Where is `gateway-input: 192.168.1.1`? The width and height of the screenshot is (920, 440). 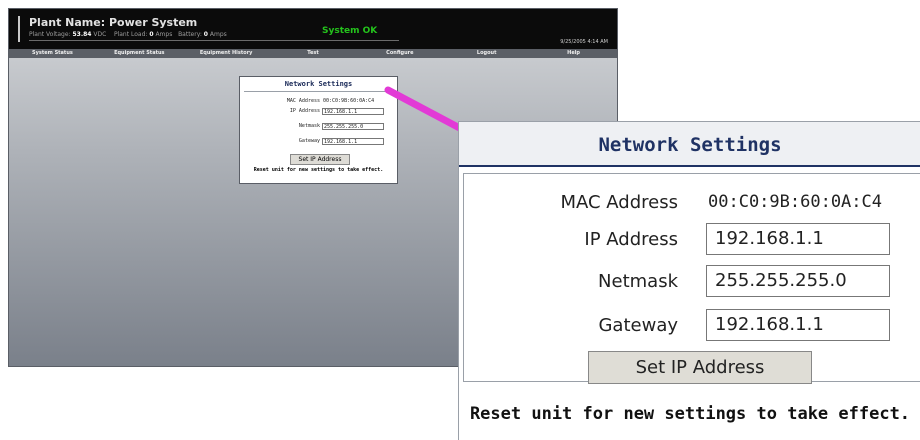 gateway-input: 192.168.1.1 is located at coordinates (798, 325).